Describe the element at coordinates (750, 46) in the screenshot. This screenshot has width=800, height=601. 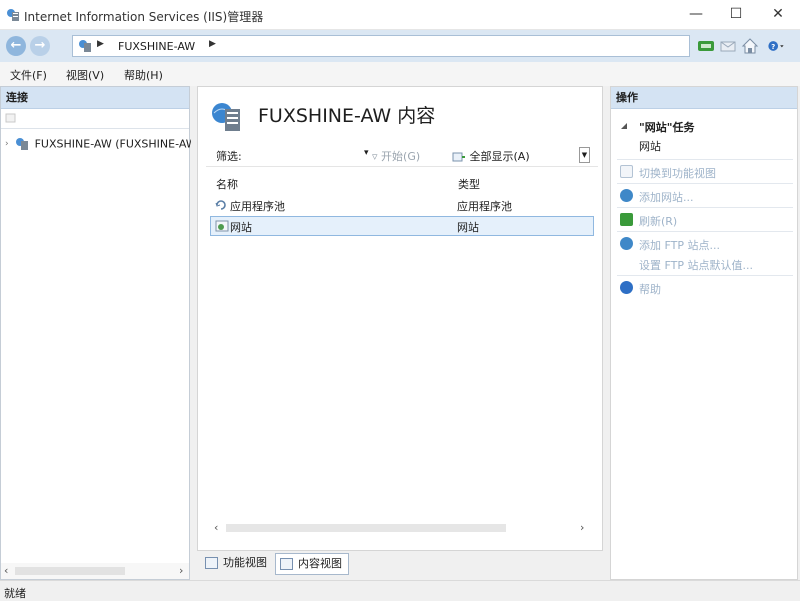
I see `home-icon` at that location.